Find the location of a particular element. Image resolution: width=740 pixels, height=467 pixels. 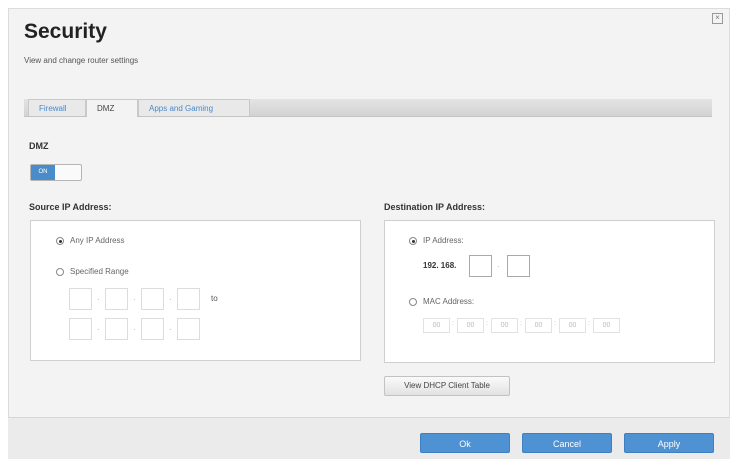

toggle-on-label: ON is located at coordinates (43, 172).